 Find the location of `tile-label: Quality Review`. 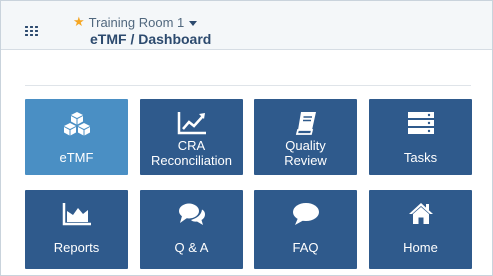

tile-label: Quality Review is located at coordinates (305, 153).